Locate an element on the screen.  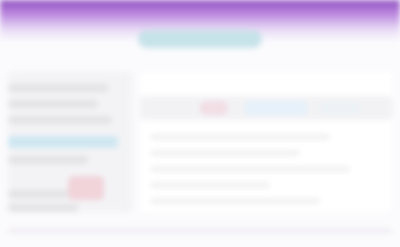
search-input is located at coordinates (200, 39).